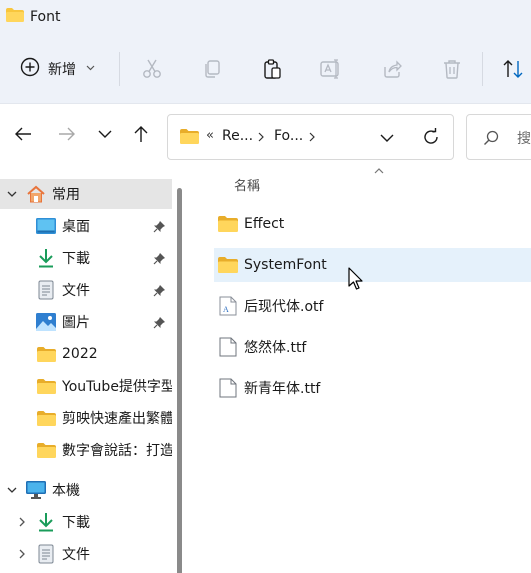 This screenshot has width=531, height=573. I want to click on nav-item-folder: 剪映快速產出繁體, so click(87, 418).